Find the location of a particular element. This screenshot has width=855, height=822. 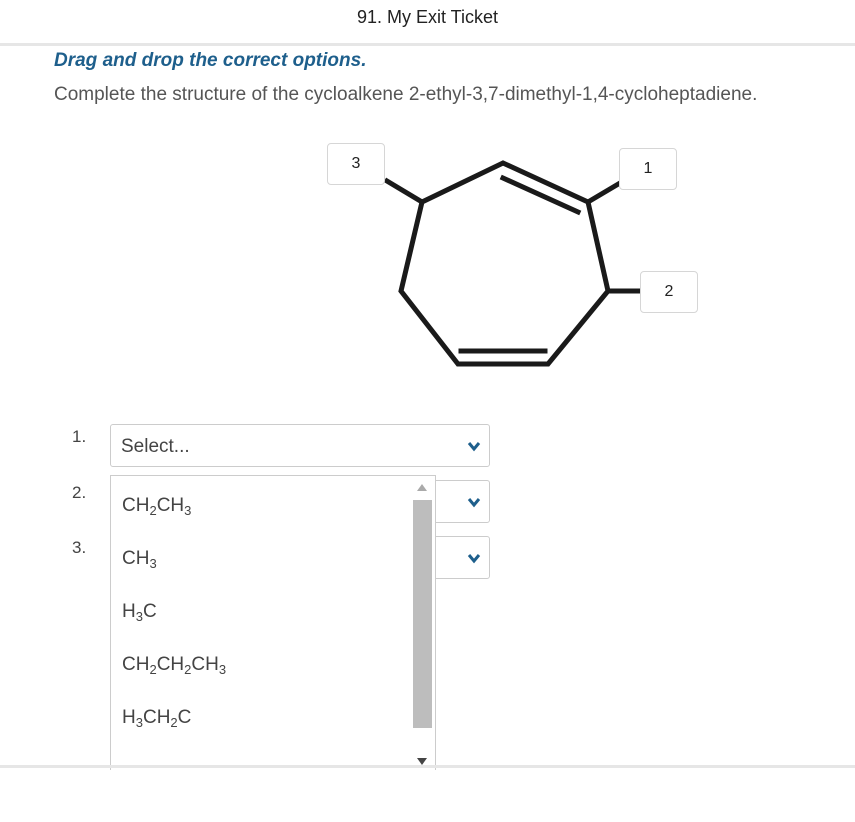

scroll-up-arrow-icon is located at coordinates (422, 487).